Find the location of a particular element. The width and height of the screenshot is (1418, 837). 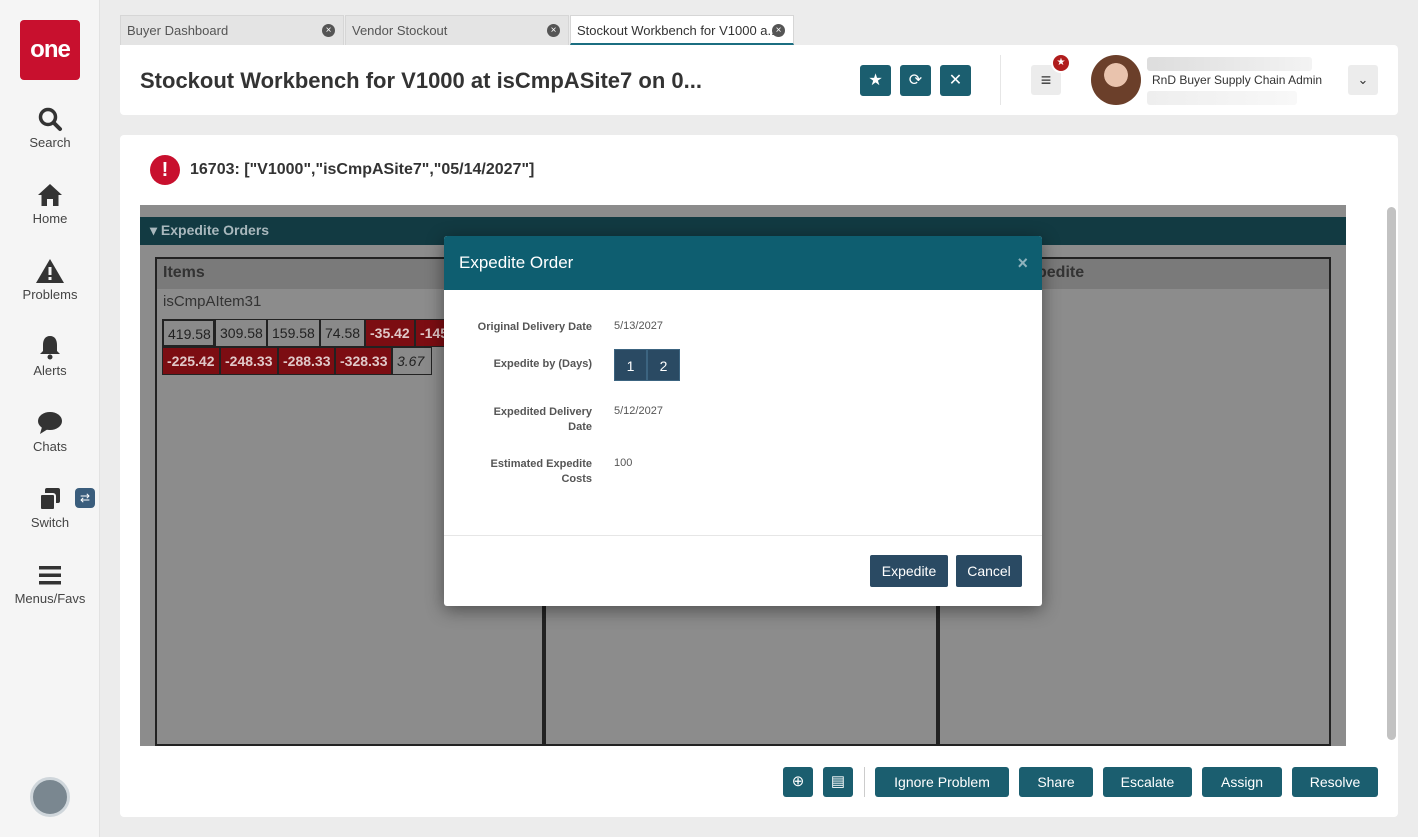

sidebar-item-search: Search is located at coordinates (50, 128).